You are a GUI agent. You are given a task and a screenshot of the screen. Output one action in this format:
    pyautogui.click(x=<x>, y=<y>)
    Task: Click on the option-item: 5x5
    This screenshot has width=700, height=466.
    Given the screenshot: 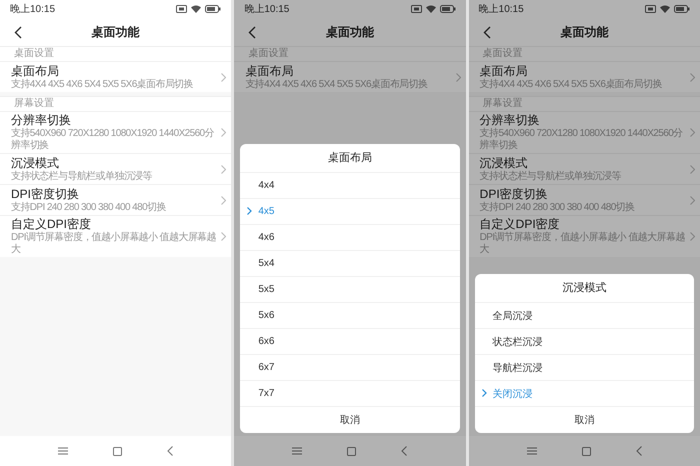 What is the action you would take?
    pyautogui.click(x=350, y=290)
    